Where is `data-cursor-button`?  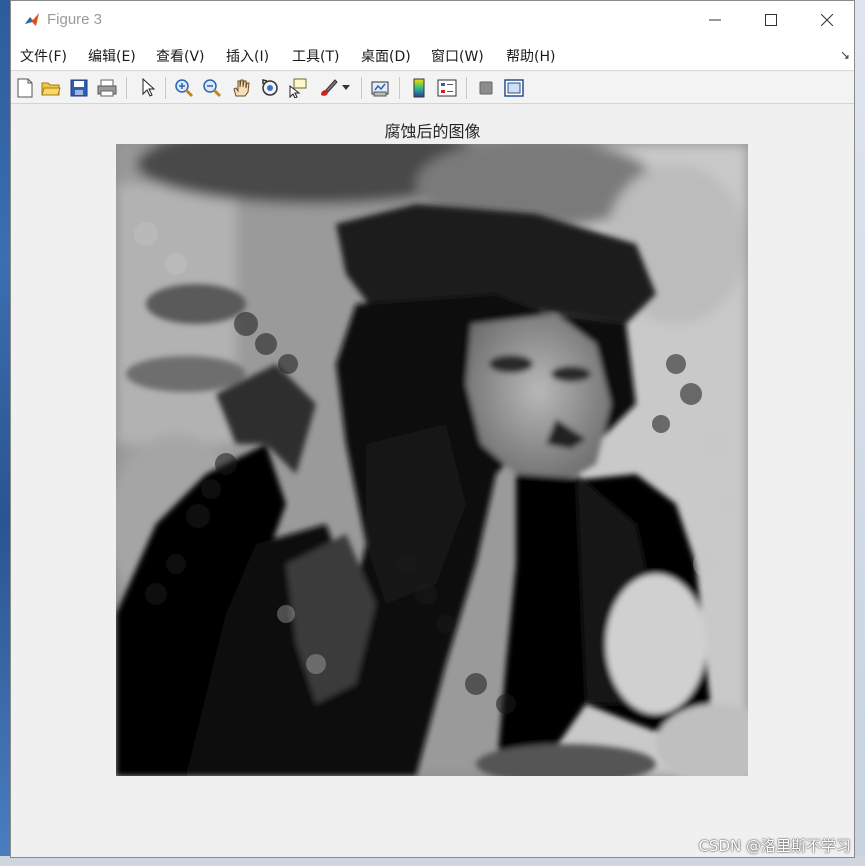 data-cursor-button is located at coordinates (298, 88).